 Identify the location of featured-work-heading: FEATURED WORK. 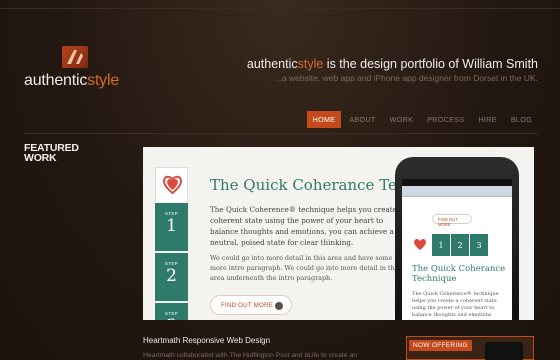
(51, 153).